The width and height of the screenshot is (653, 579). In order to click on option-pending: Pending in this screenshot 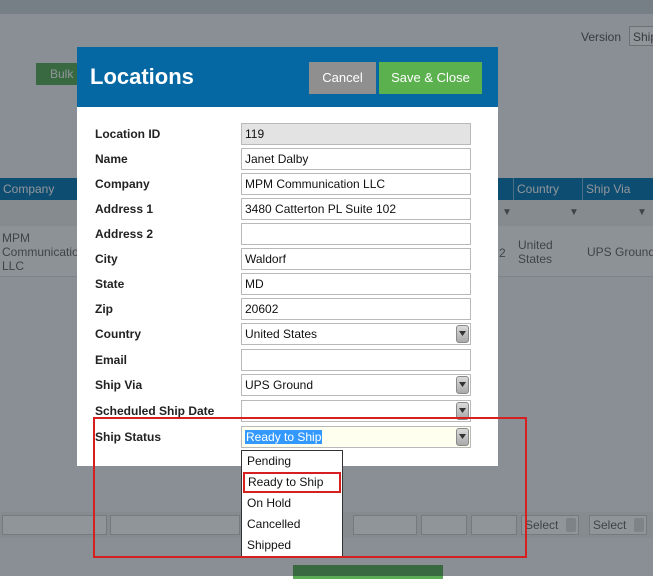, I will do `click(292, 461)`.